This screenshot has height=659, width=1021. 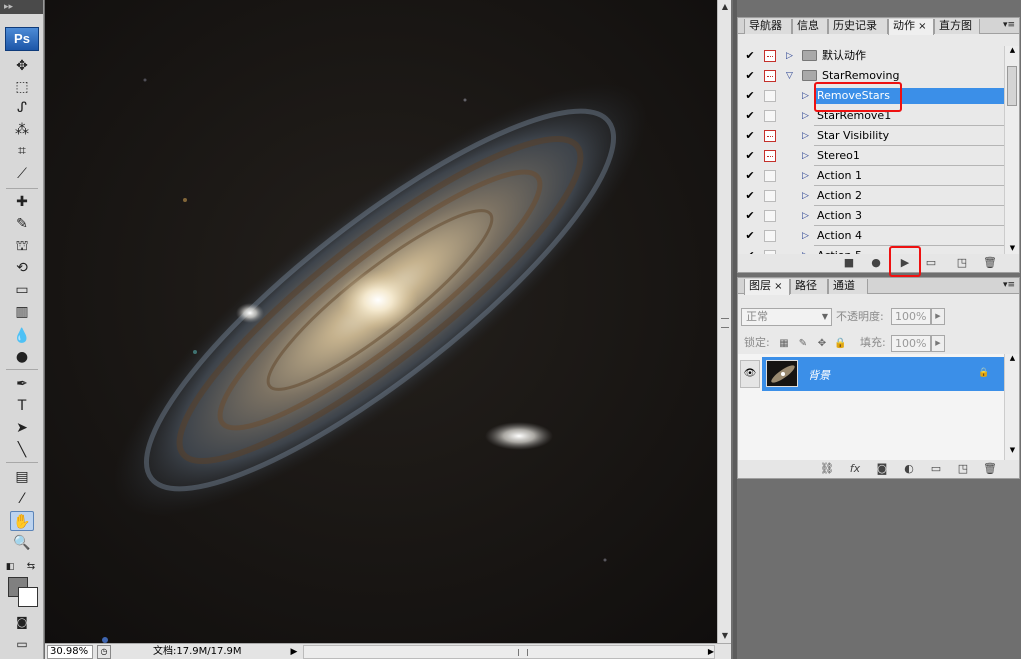 I want to click on marquee-tool-icon: ⬚, so click(x=22, y=87).